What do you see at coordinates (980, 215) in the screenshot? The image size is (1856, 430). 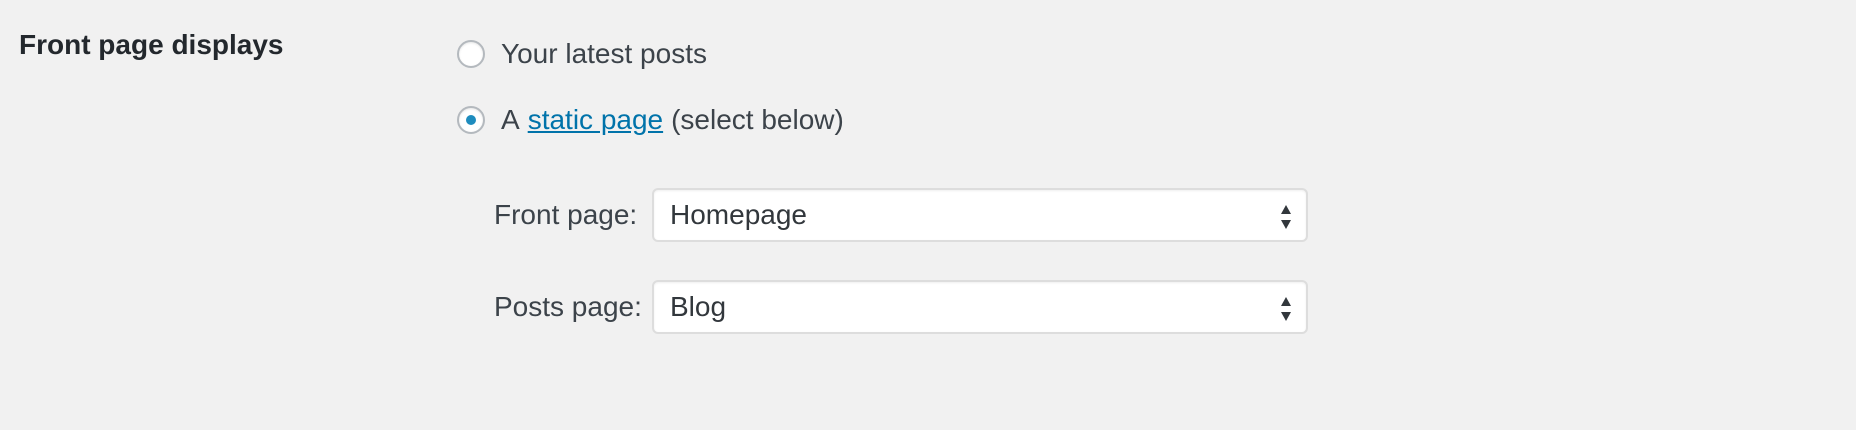 I see `front-page-select: Homepage` at bounding box center [980, 215].